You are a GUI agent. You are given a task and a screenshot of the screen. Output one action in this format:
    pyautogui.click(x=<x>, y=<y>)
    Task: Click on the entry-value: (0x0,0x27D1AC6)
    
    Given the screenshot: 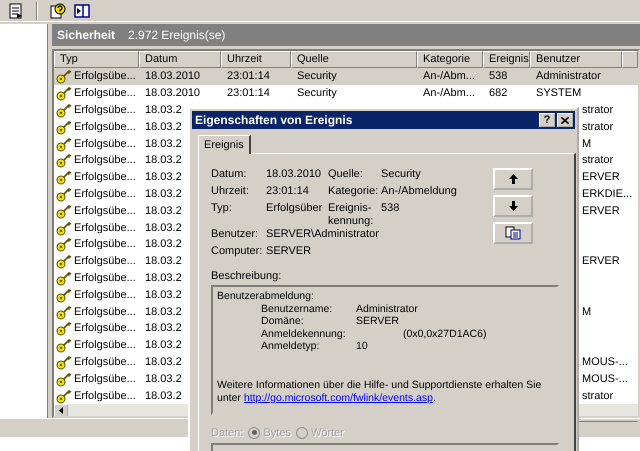 What is the action you would take?
    pyautogui.click(x=444, y=334)
    